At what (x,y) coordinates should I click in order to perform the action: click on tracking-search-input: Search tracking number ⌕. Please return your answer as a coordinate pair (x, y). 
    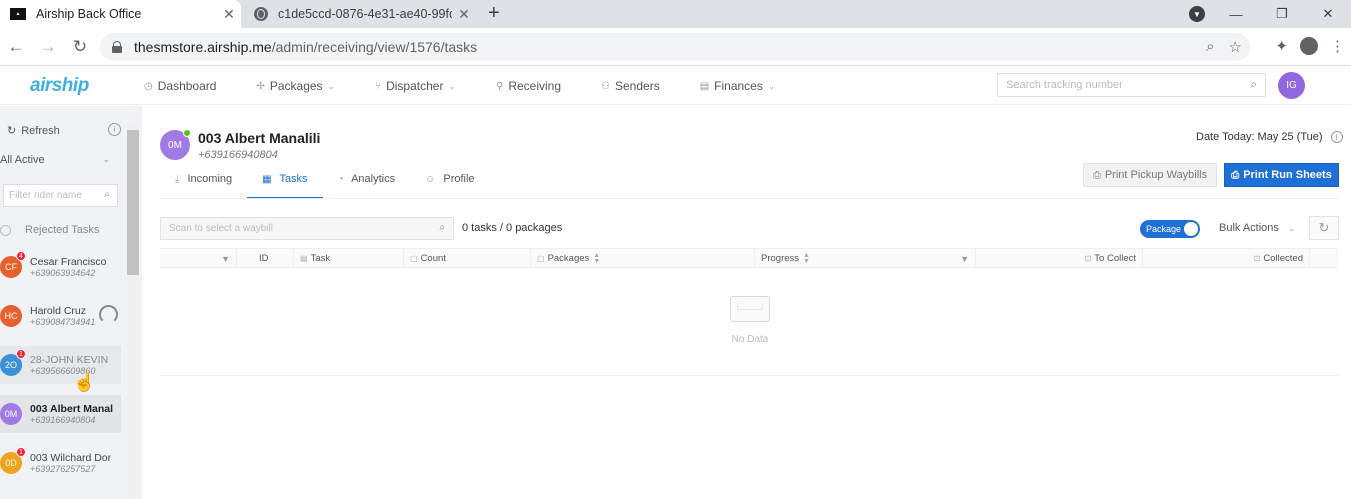
    Looking at the image, I should click on (1131, 85).